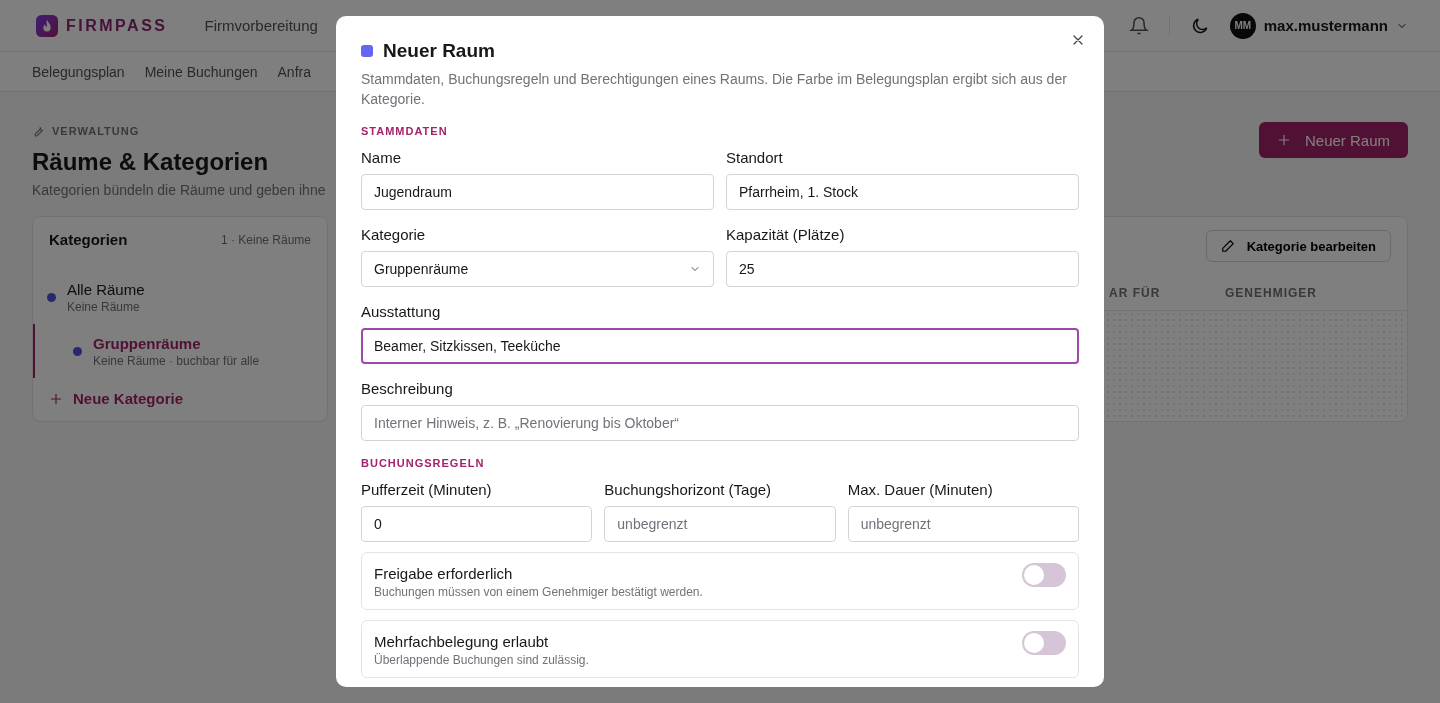 This screenshot has height=703, width=1440. I want to click on logo-icon, so click(47, 25).